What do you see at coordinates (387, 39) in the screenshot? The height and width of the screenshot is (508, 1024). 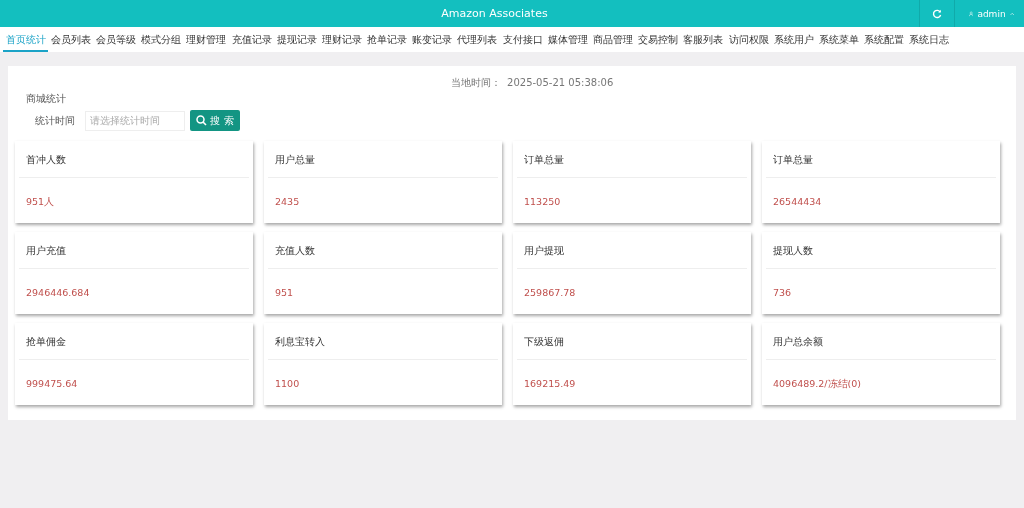 I see `nav-tab: 抢单记录` at bounding box center [387, 39].